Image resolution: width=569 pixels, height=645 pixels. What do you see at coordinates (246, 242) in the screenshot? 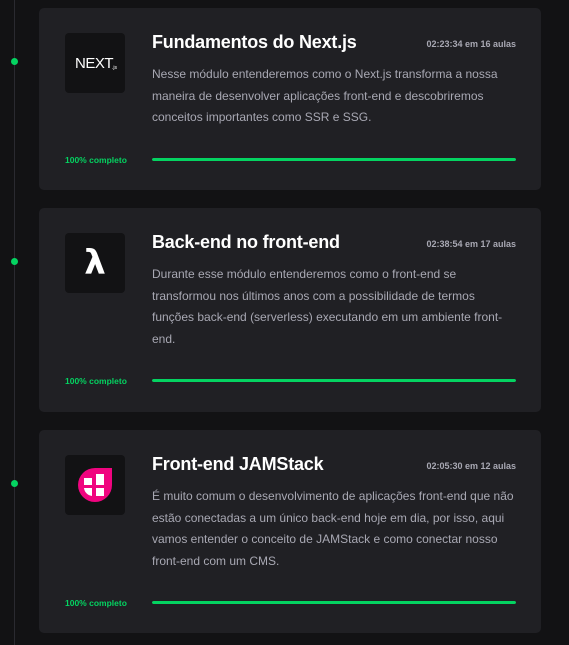
I see `module-title: Back-end no front-end` at bounding box center [246, 242].